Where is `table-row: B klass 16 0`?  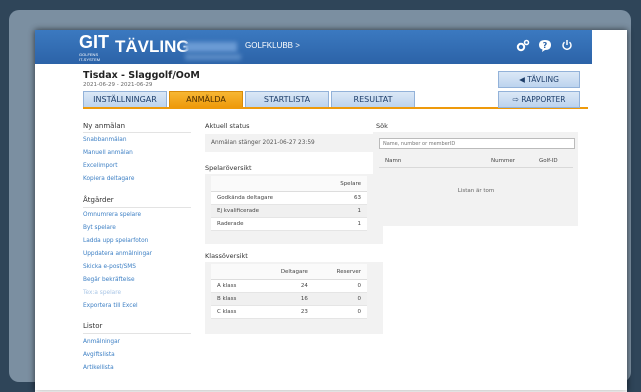 table-row: B klass 16 0 is located at coordinates (289, 299).